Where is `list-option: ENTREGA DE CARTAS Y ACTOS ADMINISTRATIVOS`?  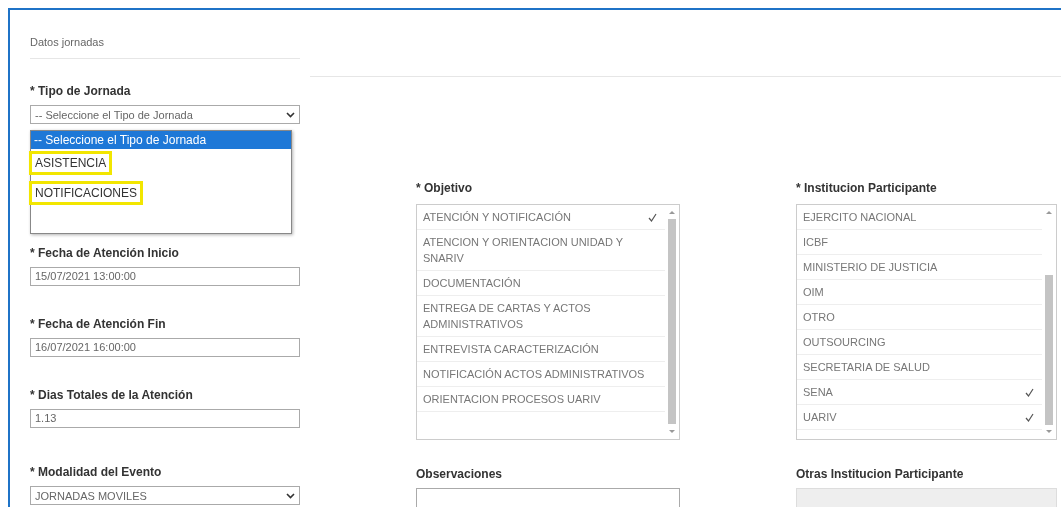
list-option: ENTREGA DE CARTAS Y ACTOS ADMINISTRATIVOS is located at coordinates (541, 316).